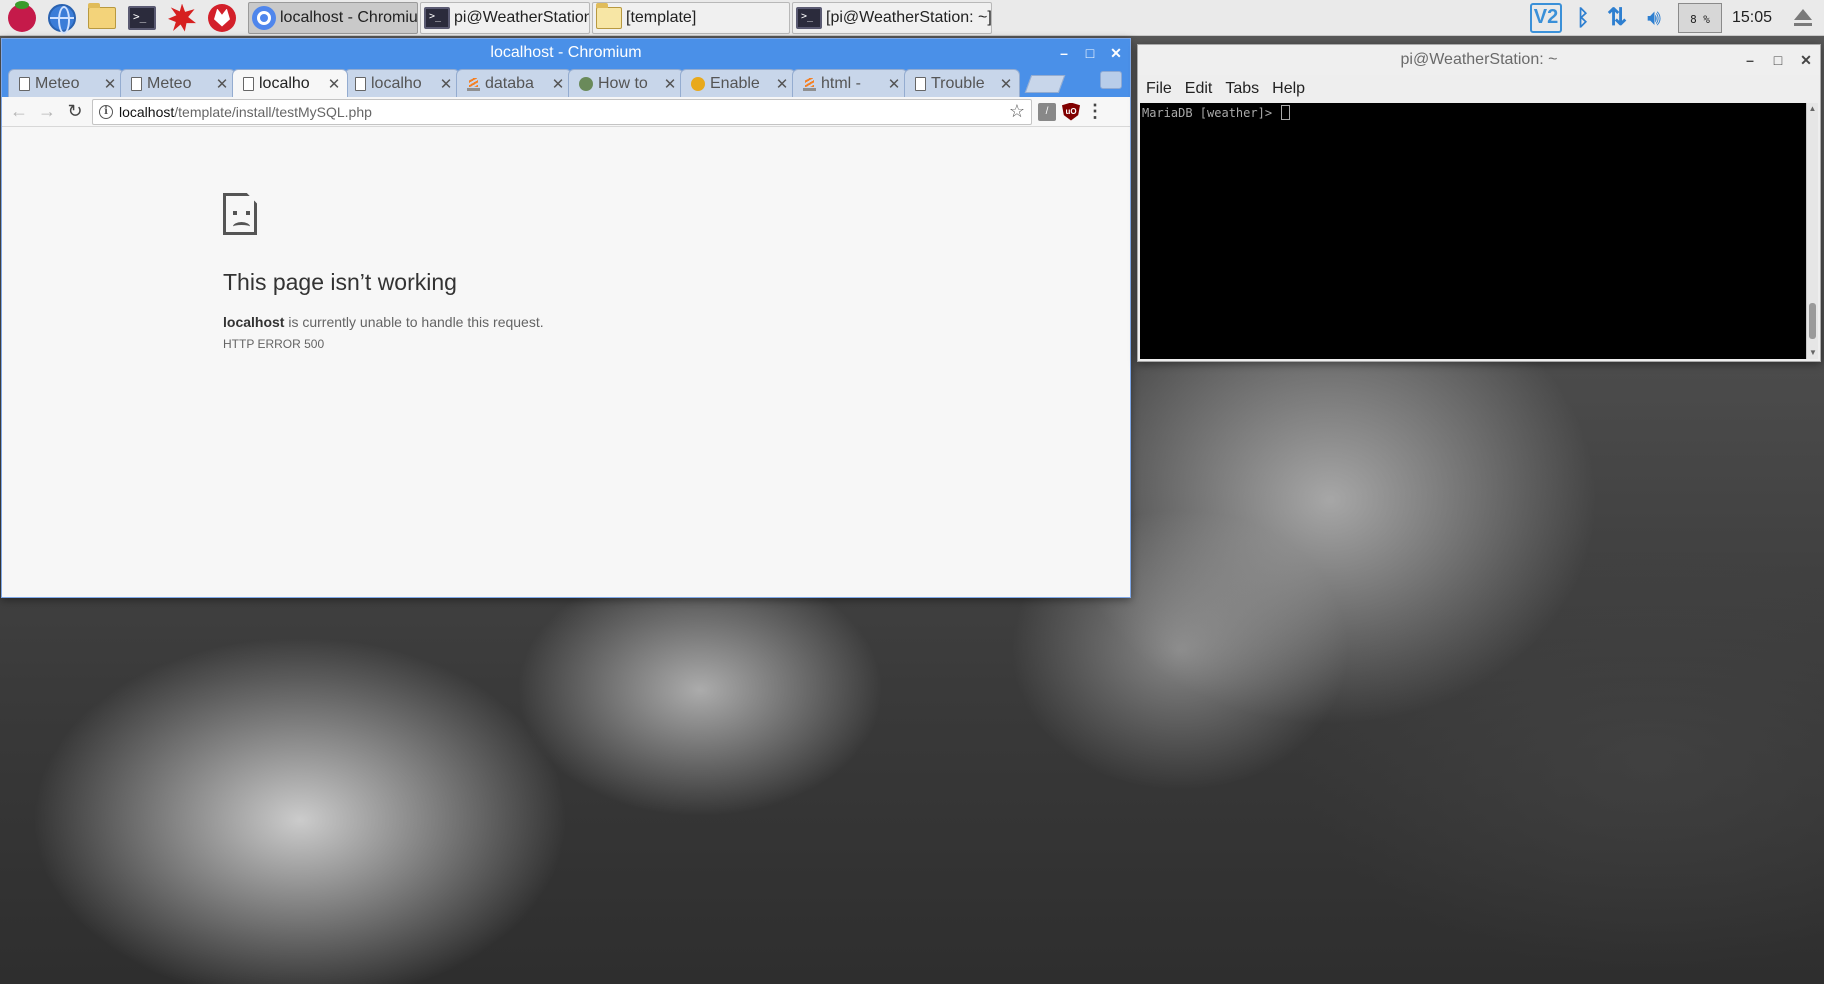 This screenshot has width=1824, height=984. I want to click on system-tray: V2 ᛒ ⇅ 🔊︎ 8 % 15:05, so click(1677, 18).